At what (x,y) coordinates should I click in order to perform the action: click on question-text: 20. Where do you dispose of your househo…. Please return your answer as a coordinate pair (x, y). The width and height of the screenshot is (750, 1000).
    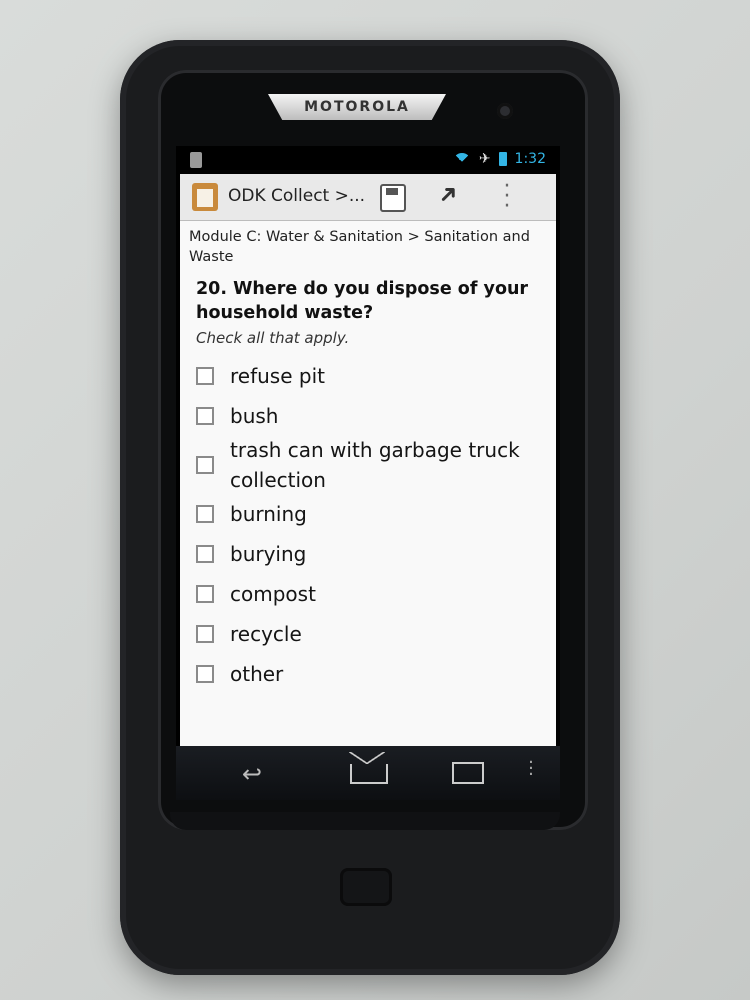
    Looking at the image, I should click on (362, 301).